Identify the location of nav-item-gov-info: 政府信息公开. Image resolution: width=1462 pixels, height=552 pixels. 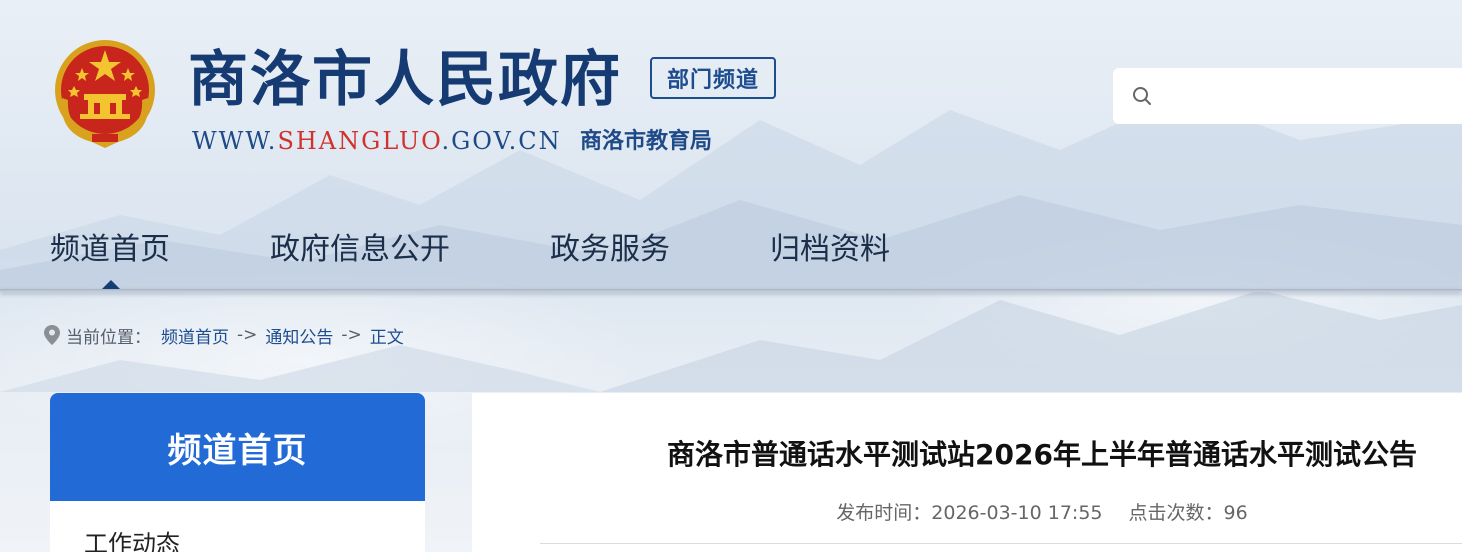
(360, 250).